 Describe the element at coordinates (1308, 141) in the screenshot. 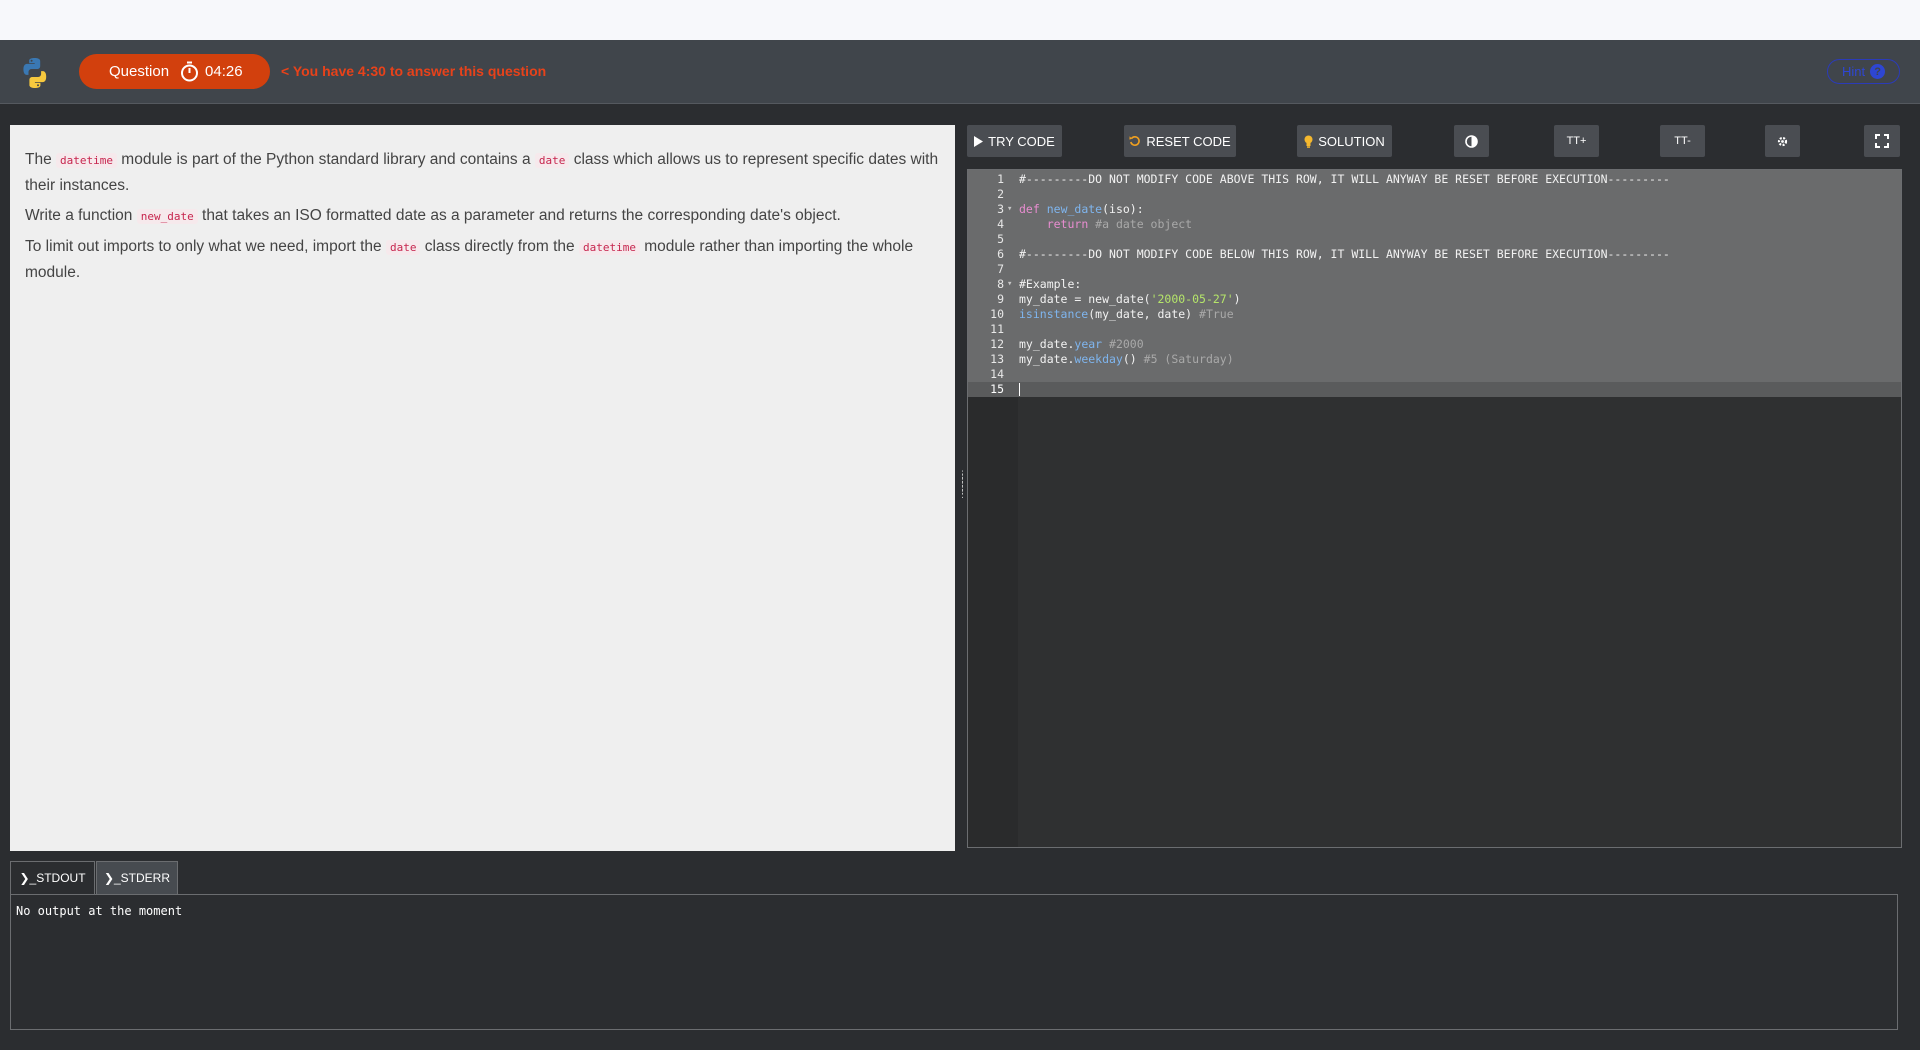

I see `lightbulb-icon` at that location.